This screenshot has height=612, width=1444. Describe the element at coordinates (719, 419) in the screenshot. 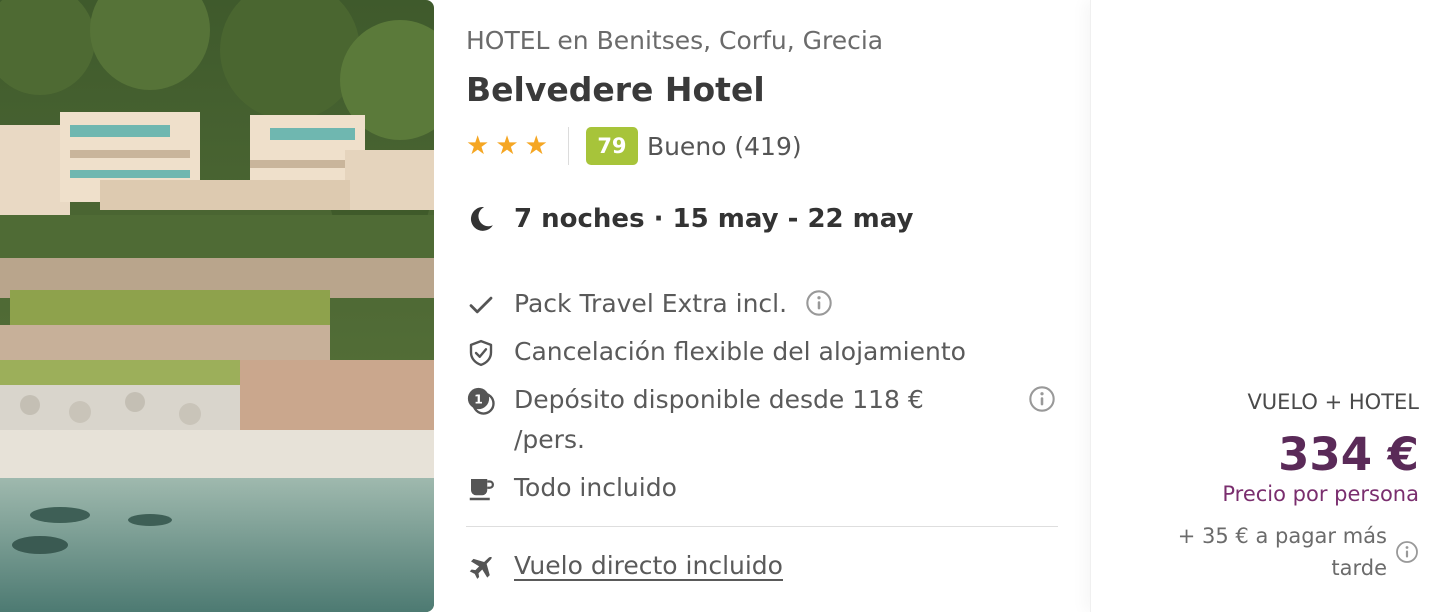

I see `feature-label: Depósito disponible desde 118 € /pers.` at that location.